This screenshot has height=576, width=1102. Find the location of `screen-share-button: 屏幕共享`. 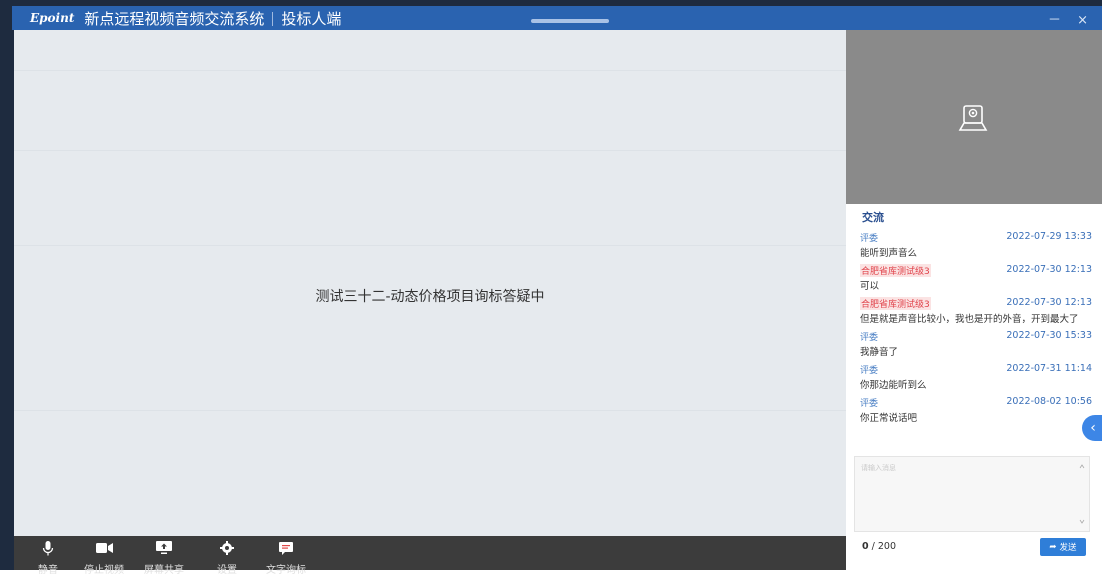

screen-share-button: 屏幕共享 is located at coordinates (164, 558).